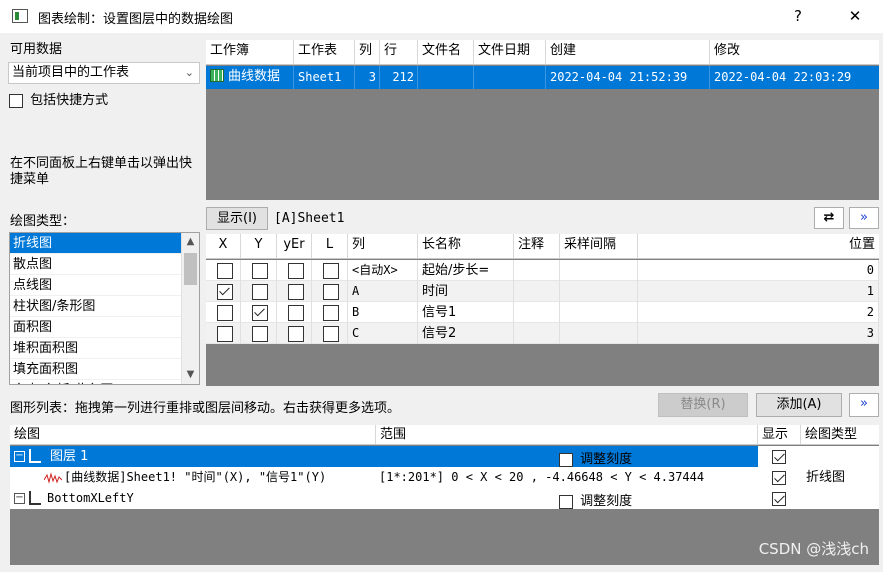  Describe the element at coordinates (95, 285) in the screenshot. I see `plot-type-item: 点线图` at that location.